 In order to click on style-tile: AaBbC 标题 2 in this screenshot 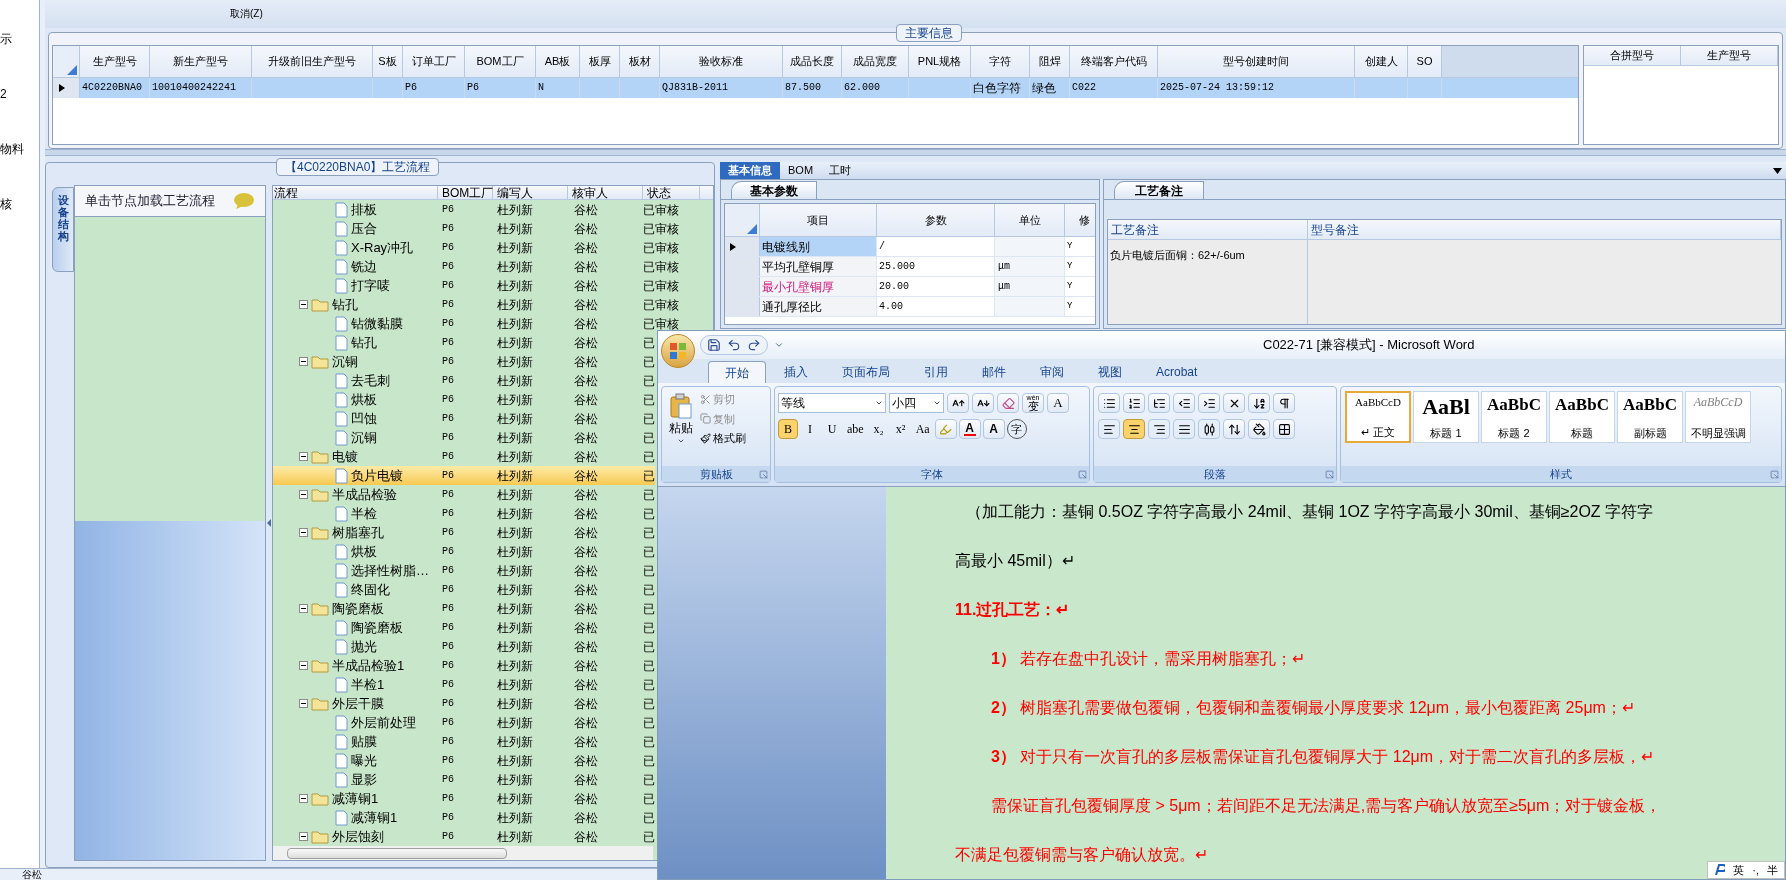, I will do `click(1514, 417)`.